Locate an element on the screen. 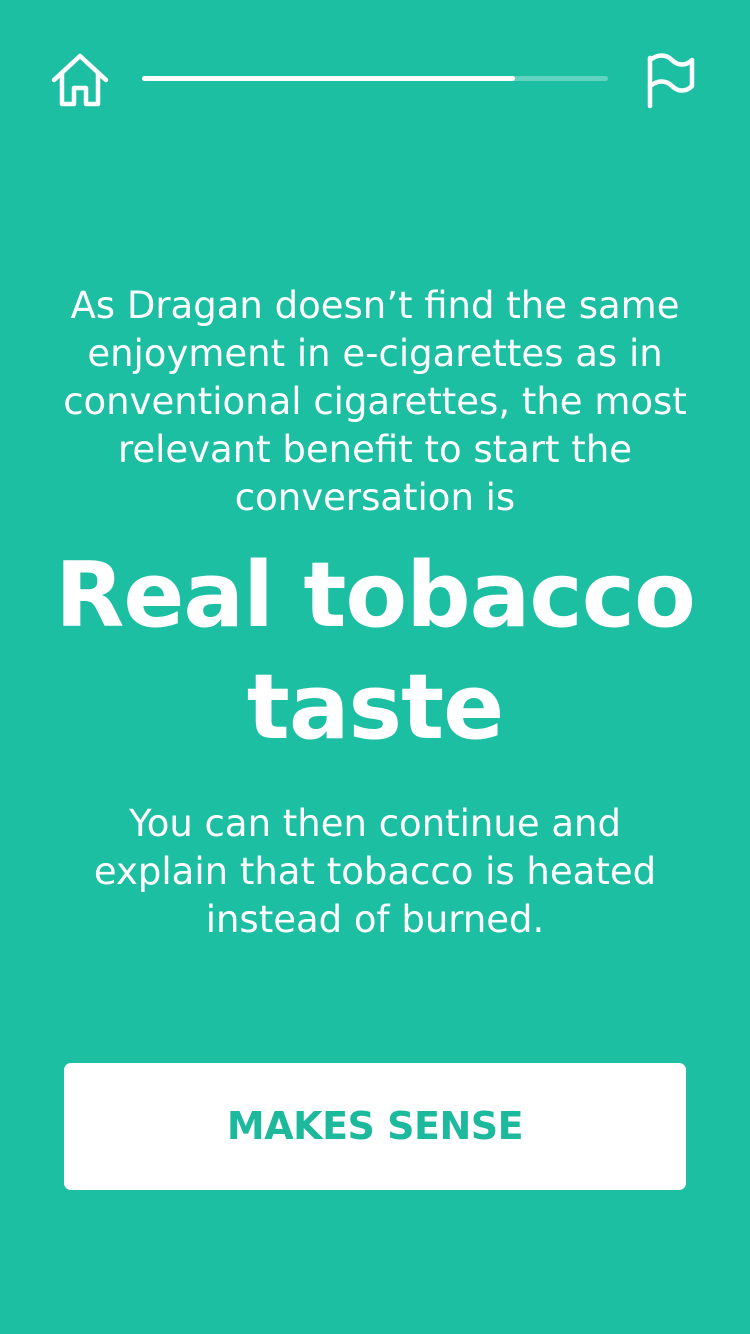 This screenshot has width=750, height=1334. top-navigation-bar is located at coordinates (375, 80).